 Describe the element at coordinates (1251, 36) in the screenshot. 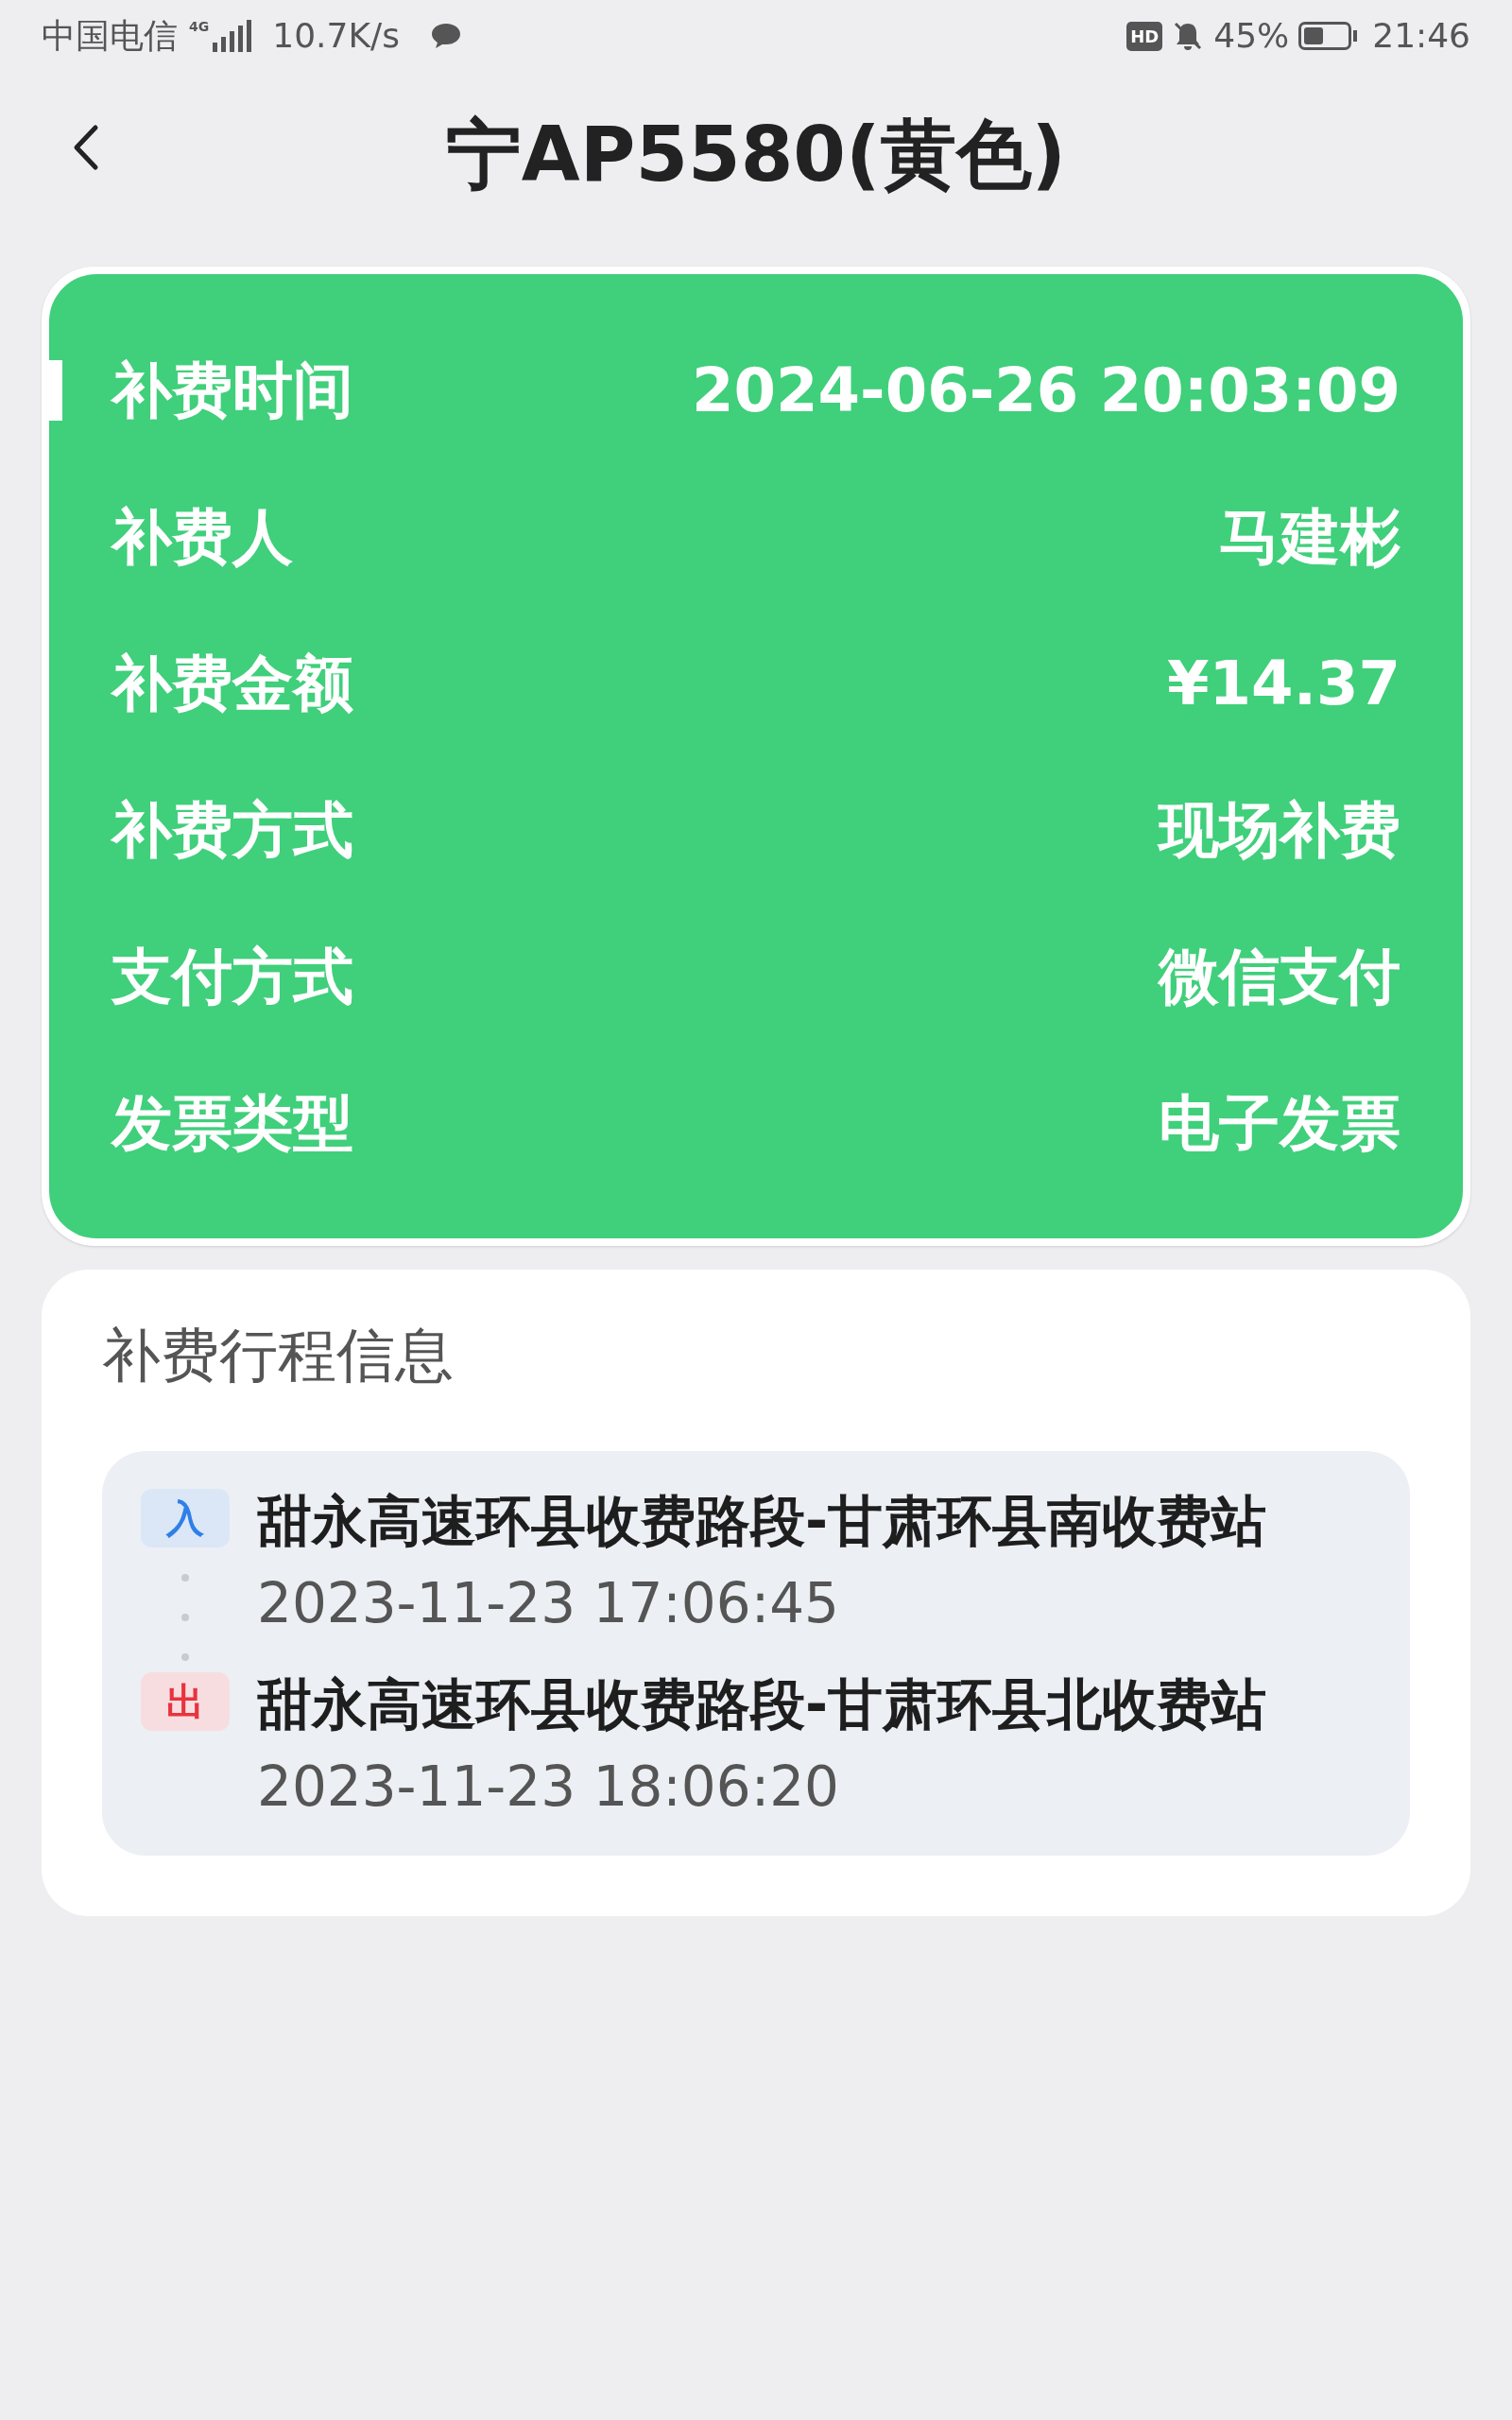

I see `battery-percent: 45%` at that location.